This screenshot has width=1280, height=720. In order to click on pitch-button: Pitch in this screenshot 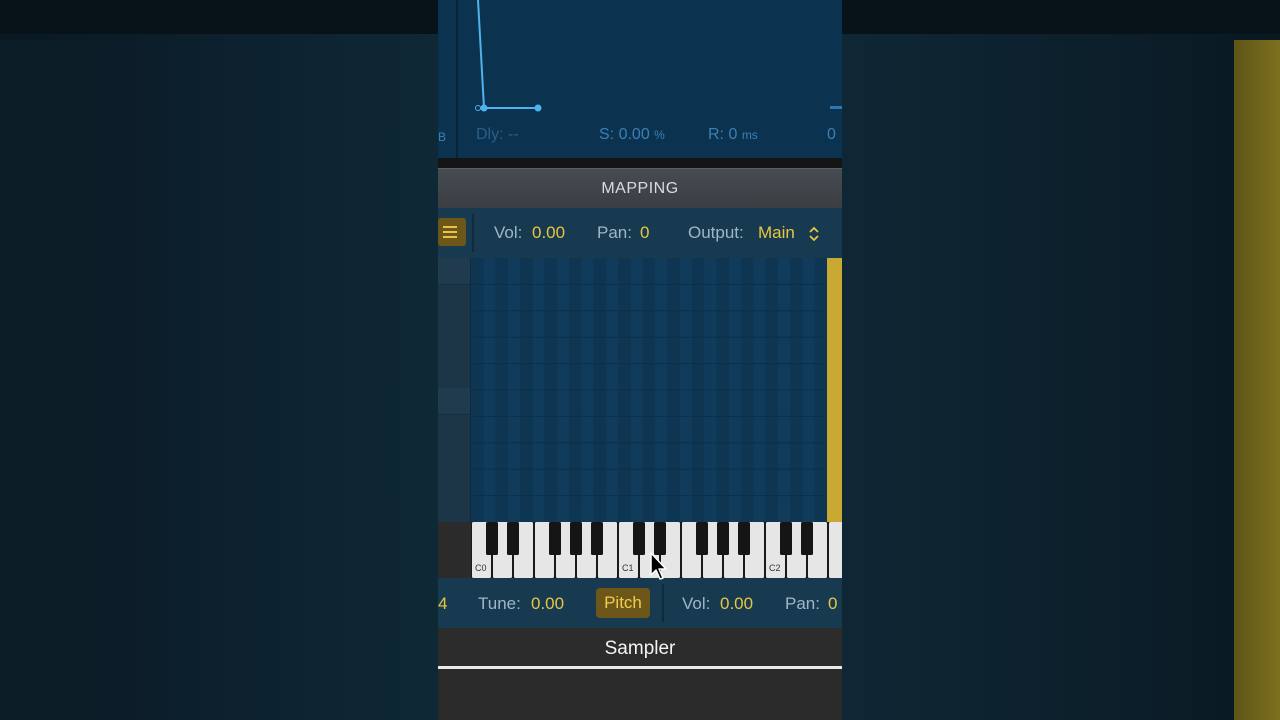, I will do `click(623, 603)`.